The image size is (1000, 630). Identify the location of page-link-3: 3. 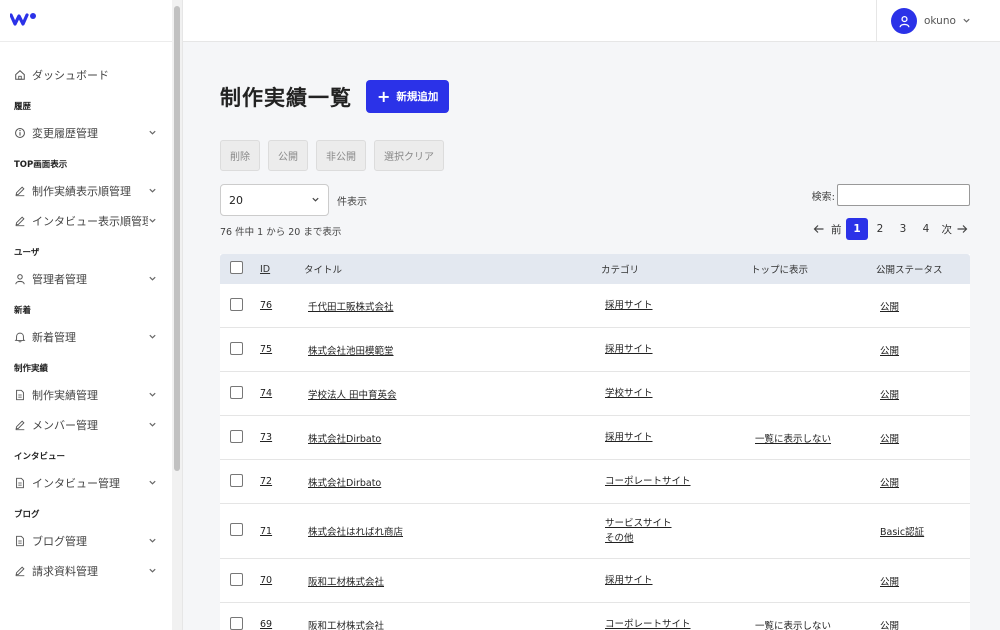
(903, 229).